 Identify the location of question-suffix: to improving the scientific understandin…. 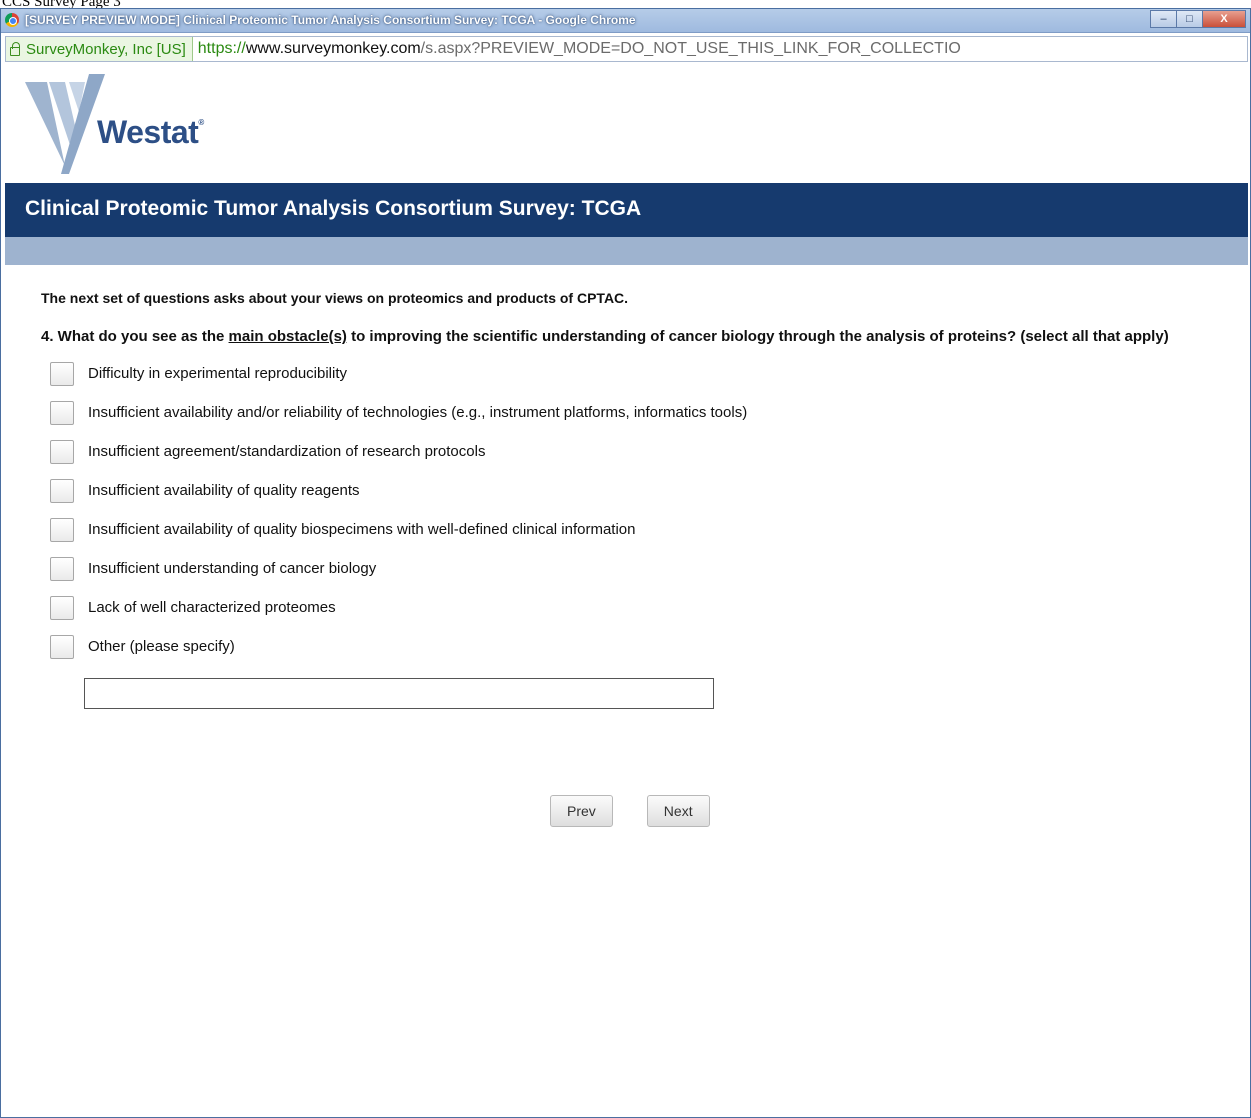
(757, 336).